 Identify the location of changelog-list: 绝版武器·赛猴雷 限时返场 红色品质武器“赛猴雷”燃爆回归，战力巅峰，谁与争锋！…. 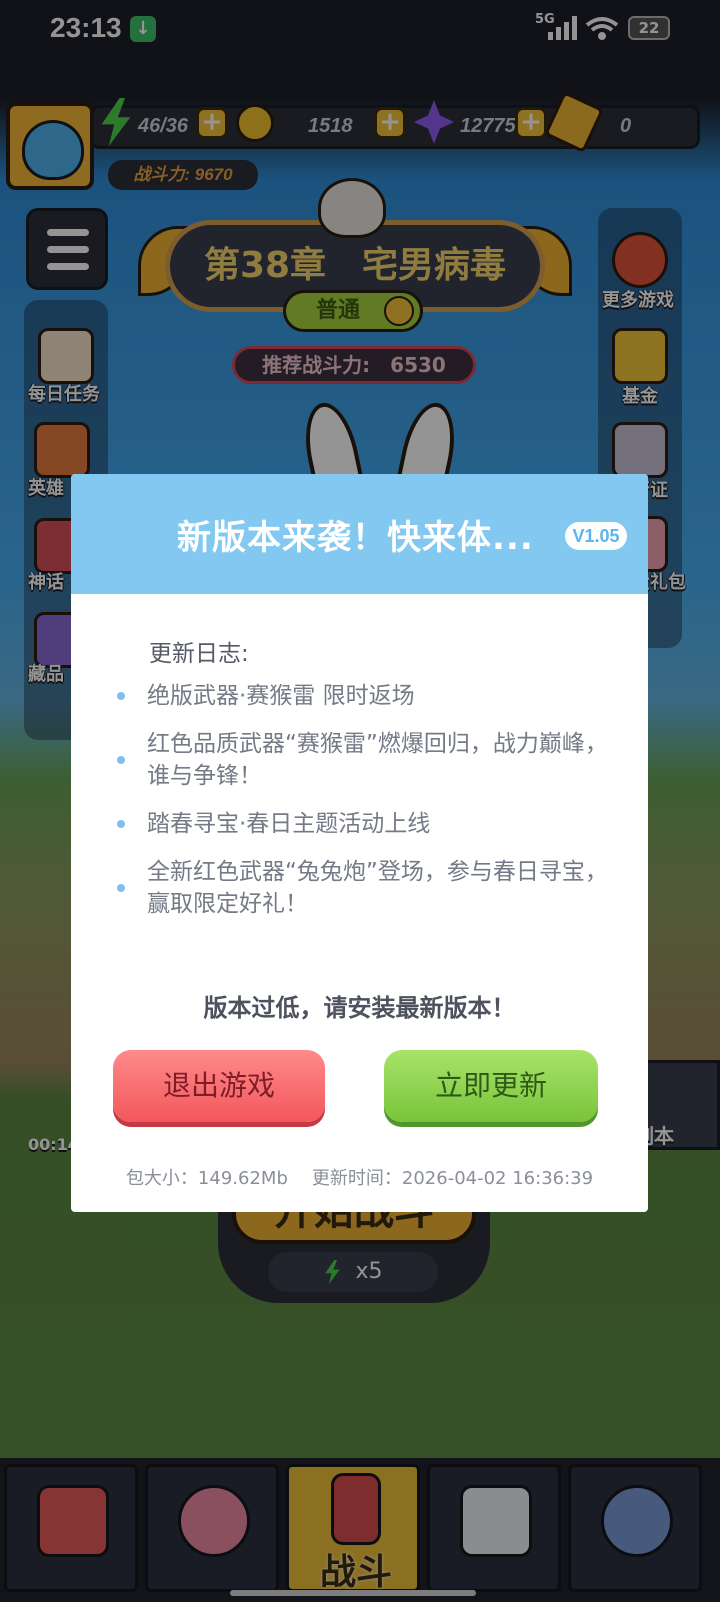
(367, 808).